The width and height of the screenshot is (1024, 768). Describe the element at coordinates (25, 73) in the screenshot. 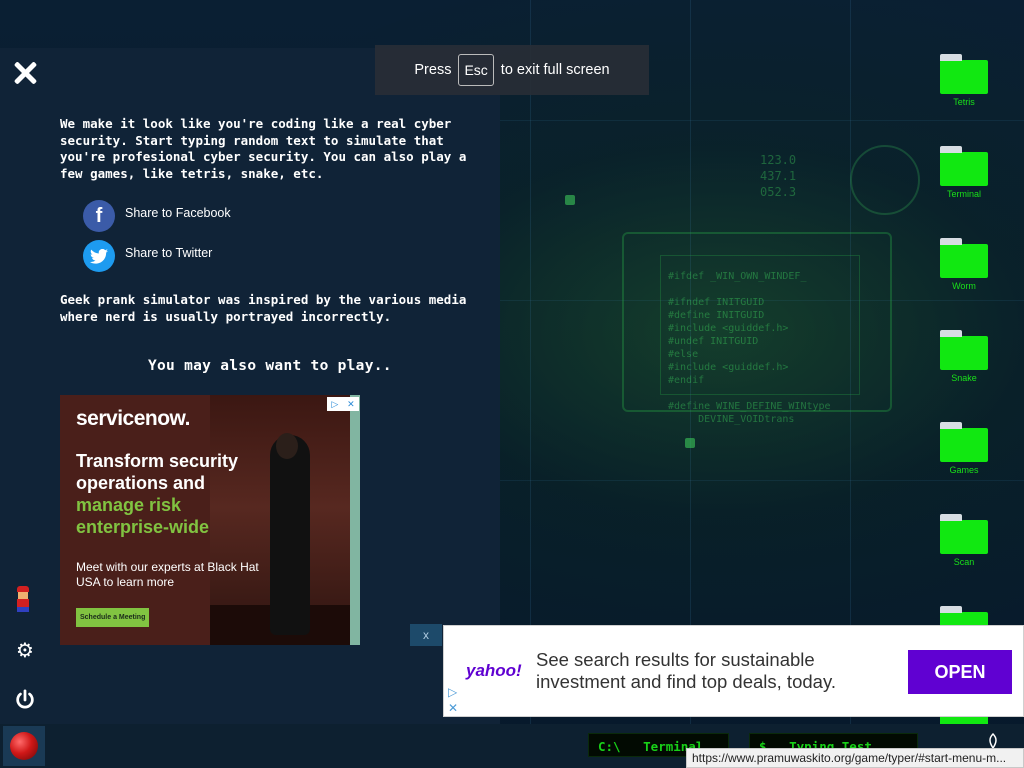

I see `close-panel-button` at that location.